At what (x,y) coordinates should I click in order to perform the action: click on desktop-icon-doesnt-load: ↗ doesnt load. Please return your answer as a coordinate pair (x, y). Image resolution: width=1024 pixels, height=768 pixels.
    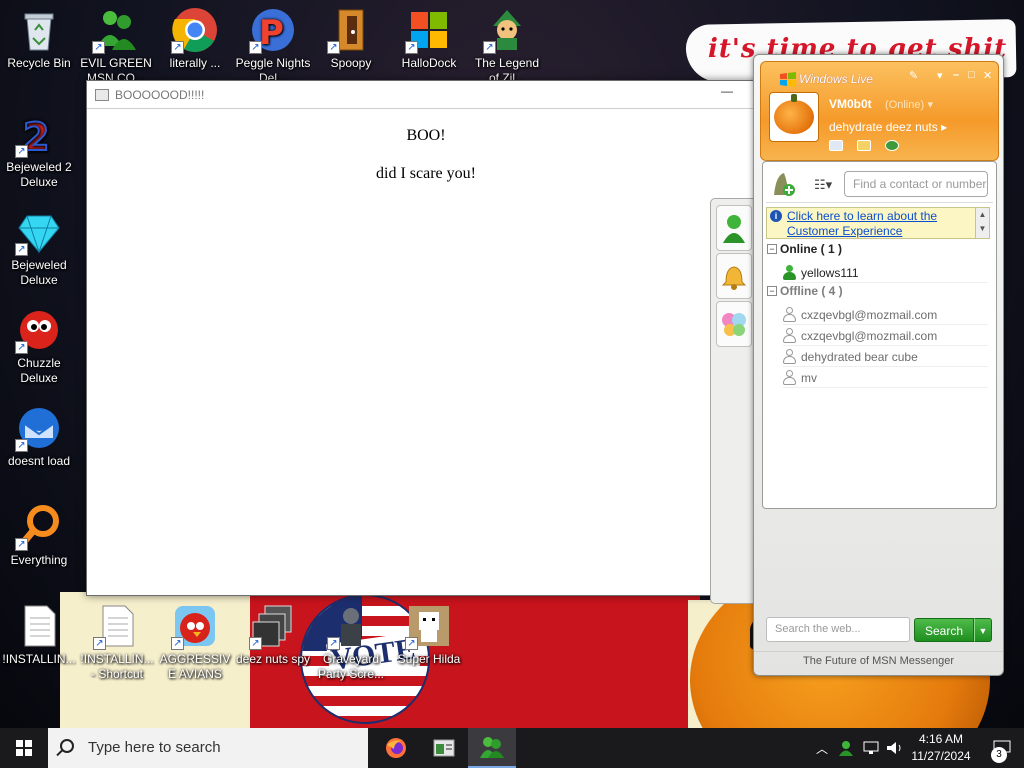
    Looking at the image, I should click on (39, 436).